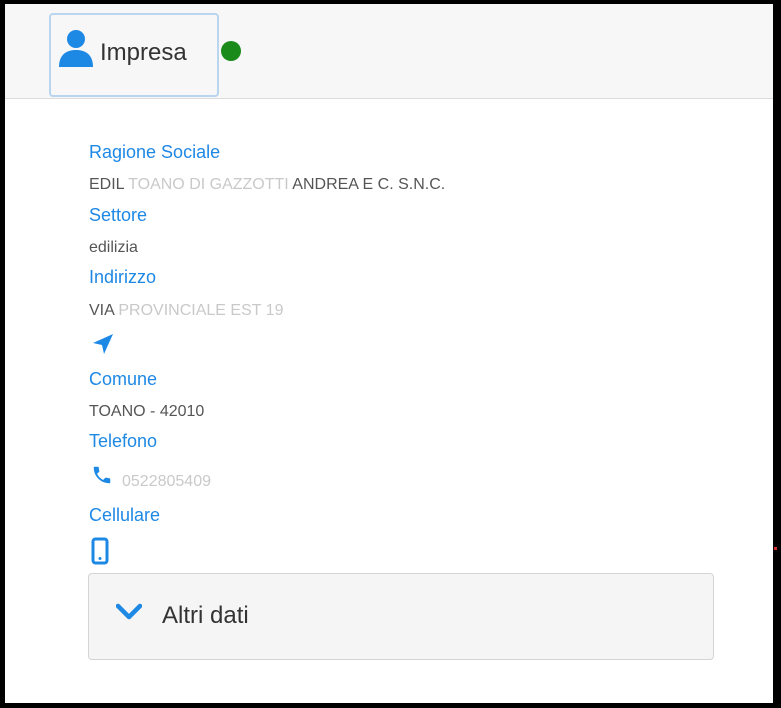  I want to click on ragione-sociale-suffix: ANDREA E C. S.N.C., so click(367, 184).